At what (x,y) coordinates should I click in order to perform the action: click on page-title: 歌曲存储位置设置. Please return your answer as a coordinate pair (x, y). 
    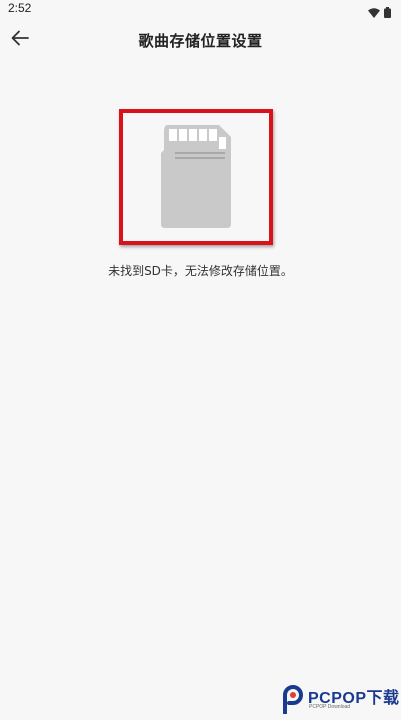
    Looking at the image, I should click on (200, 41).